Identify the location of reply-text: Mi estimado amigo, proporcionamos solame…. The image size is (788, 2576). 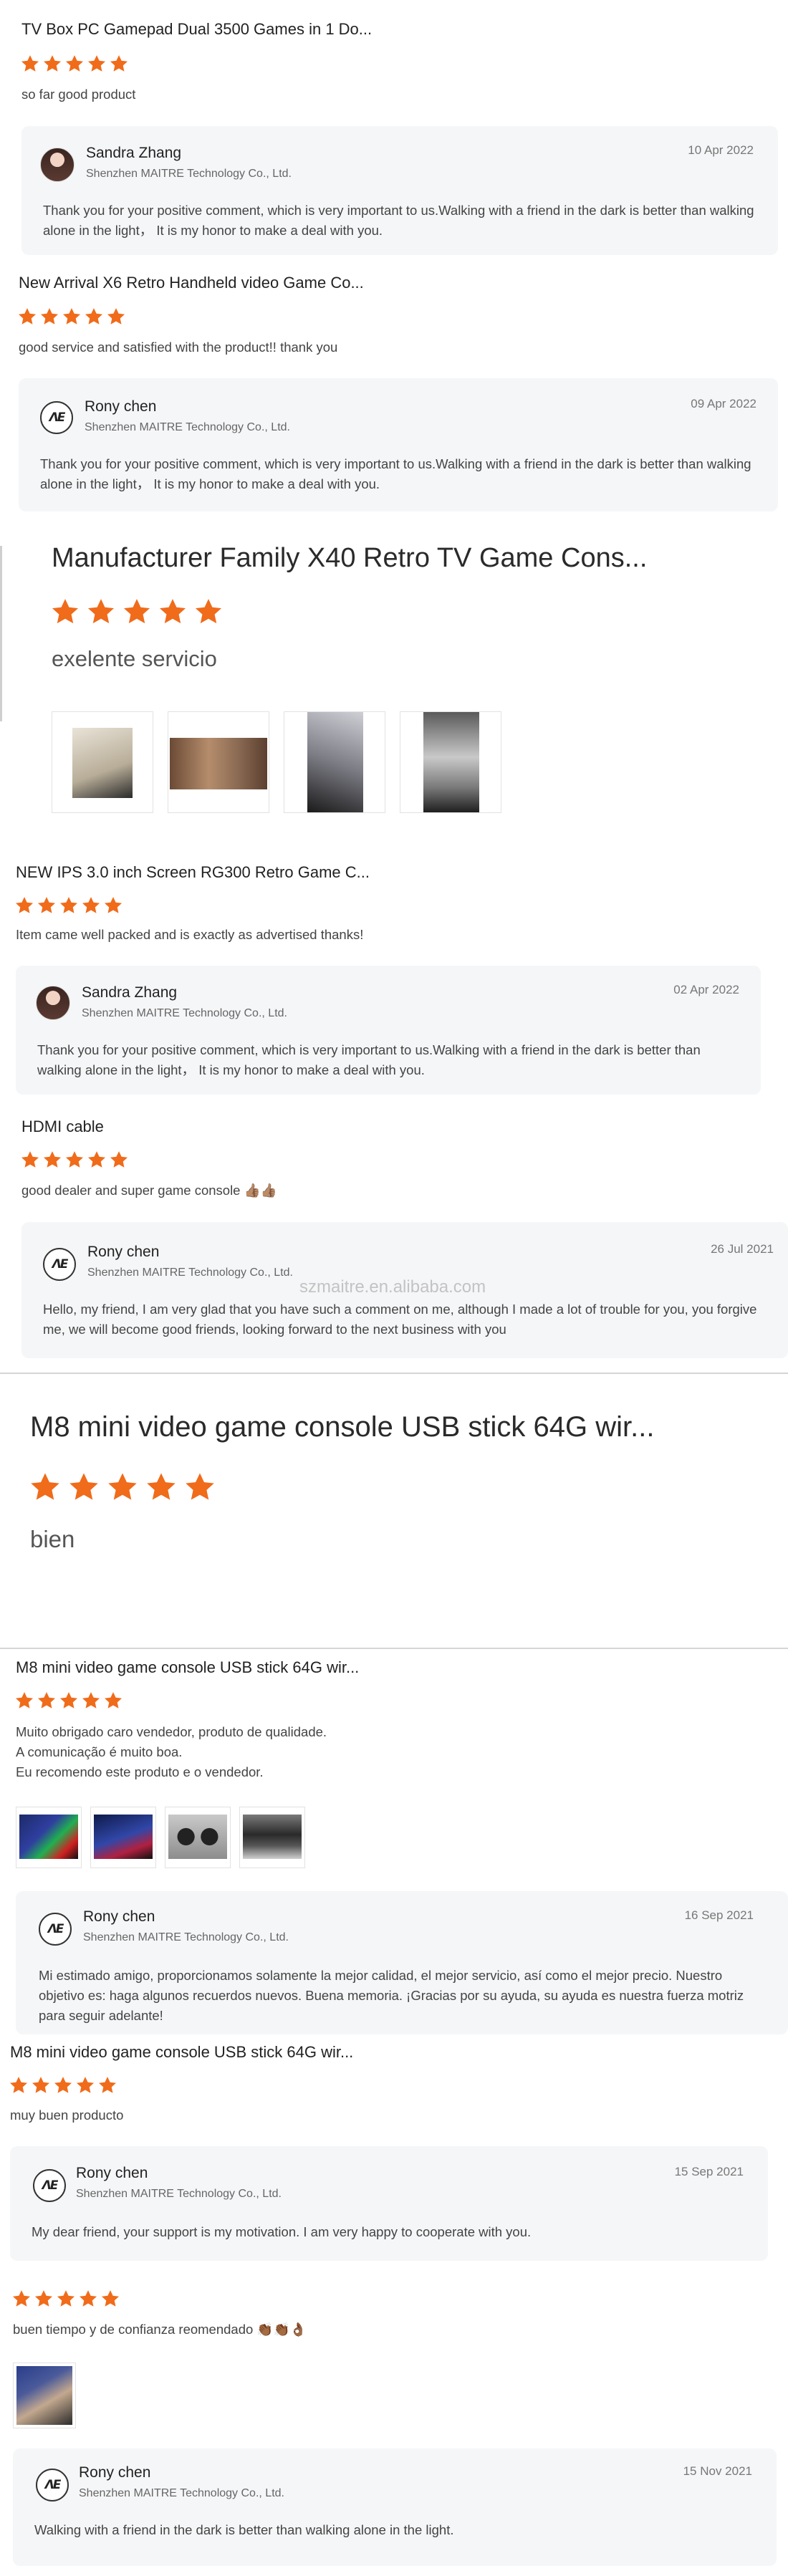
(391, 1995).